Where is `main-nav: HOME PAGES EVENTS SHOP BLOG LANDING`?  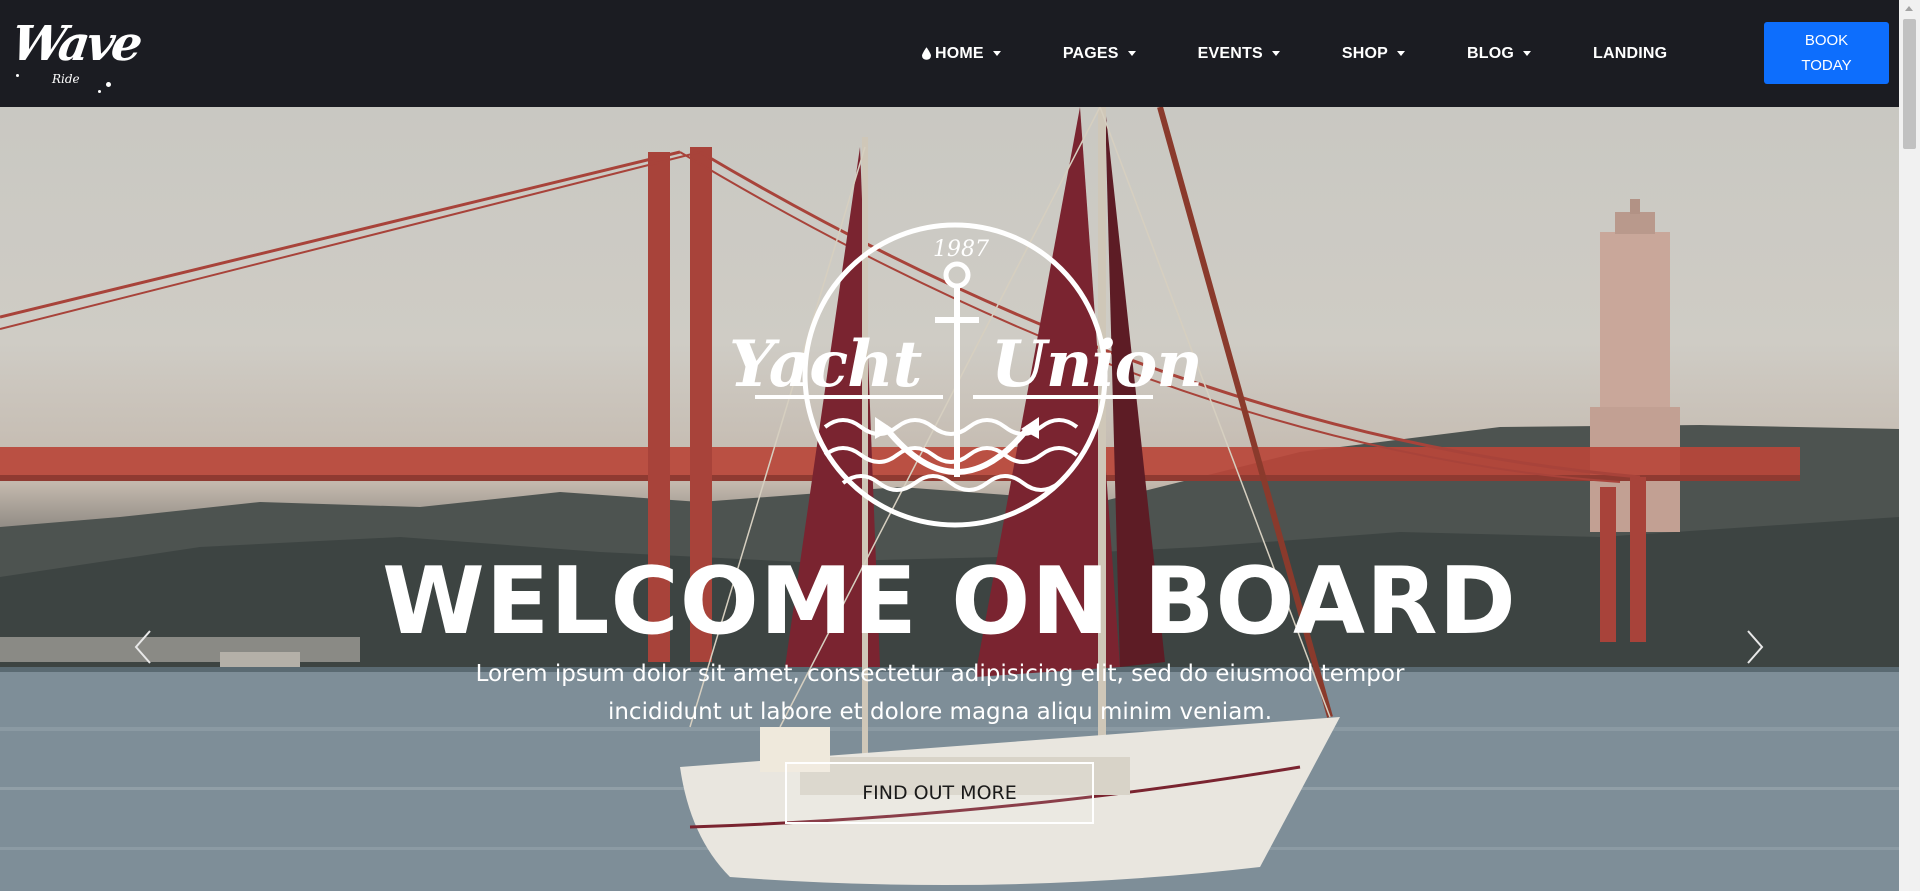
main-nav: HOME PAGES EVENTS SHOP BLOG LANDING is located at coordinates (1294, 53).